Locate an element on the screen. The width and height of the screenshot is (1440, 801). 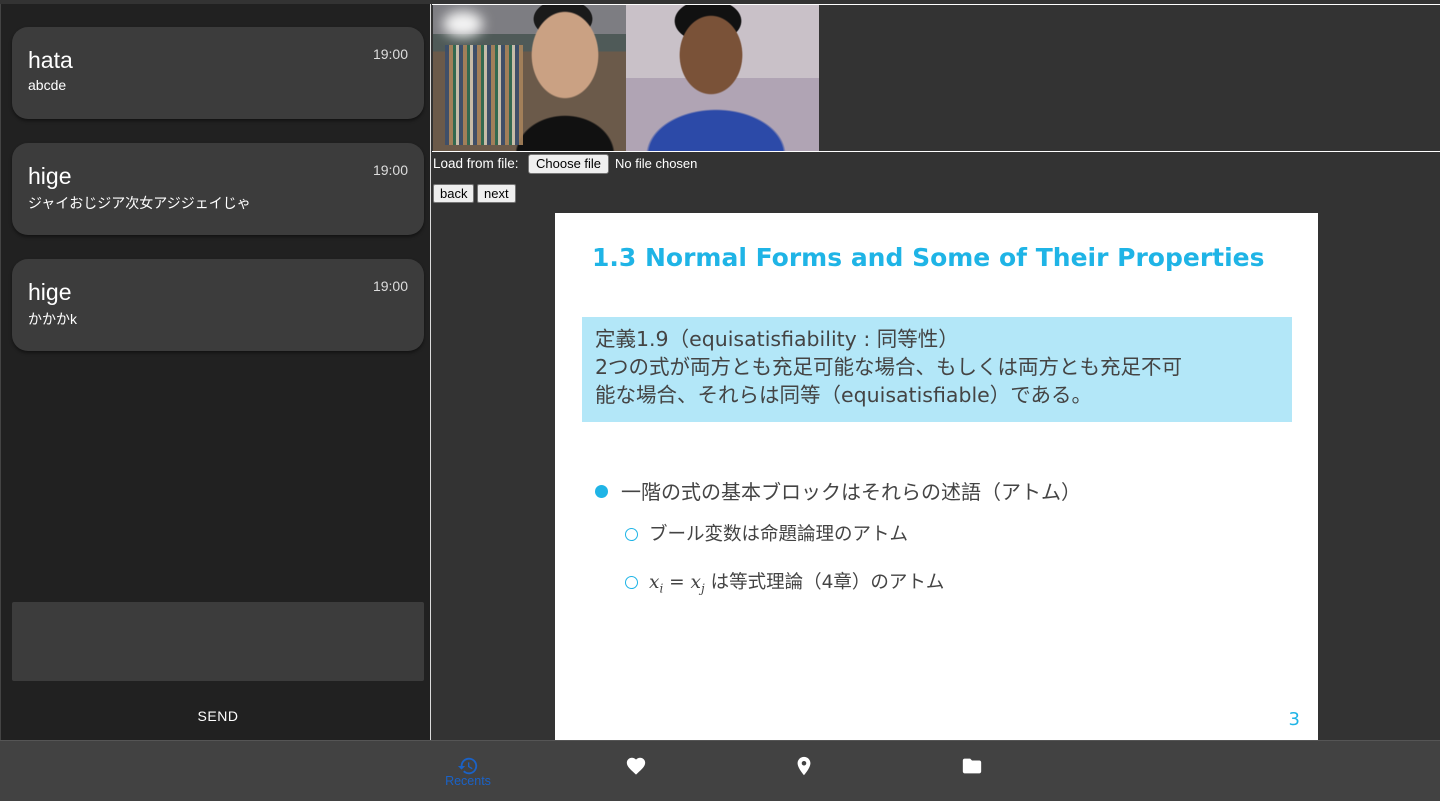
sub-bullet-item: xi = xj は等式理論（4章）のアトム is located at coordinates (784, 582).